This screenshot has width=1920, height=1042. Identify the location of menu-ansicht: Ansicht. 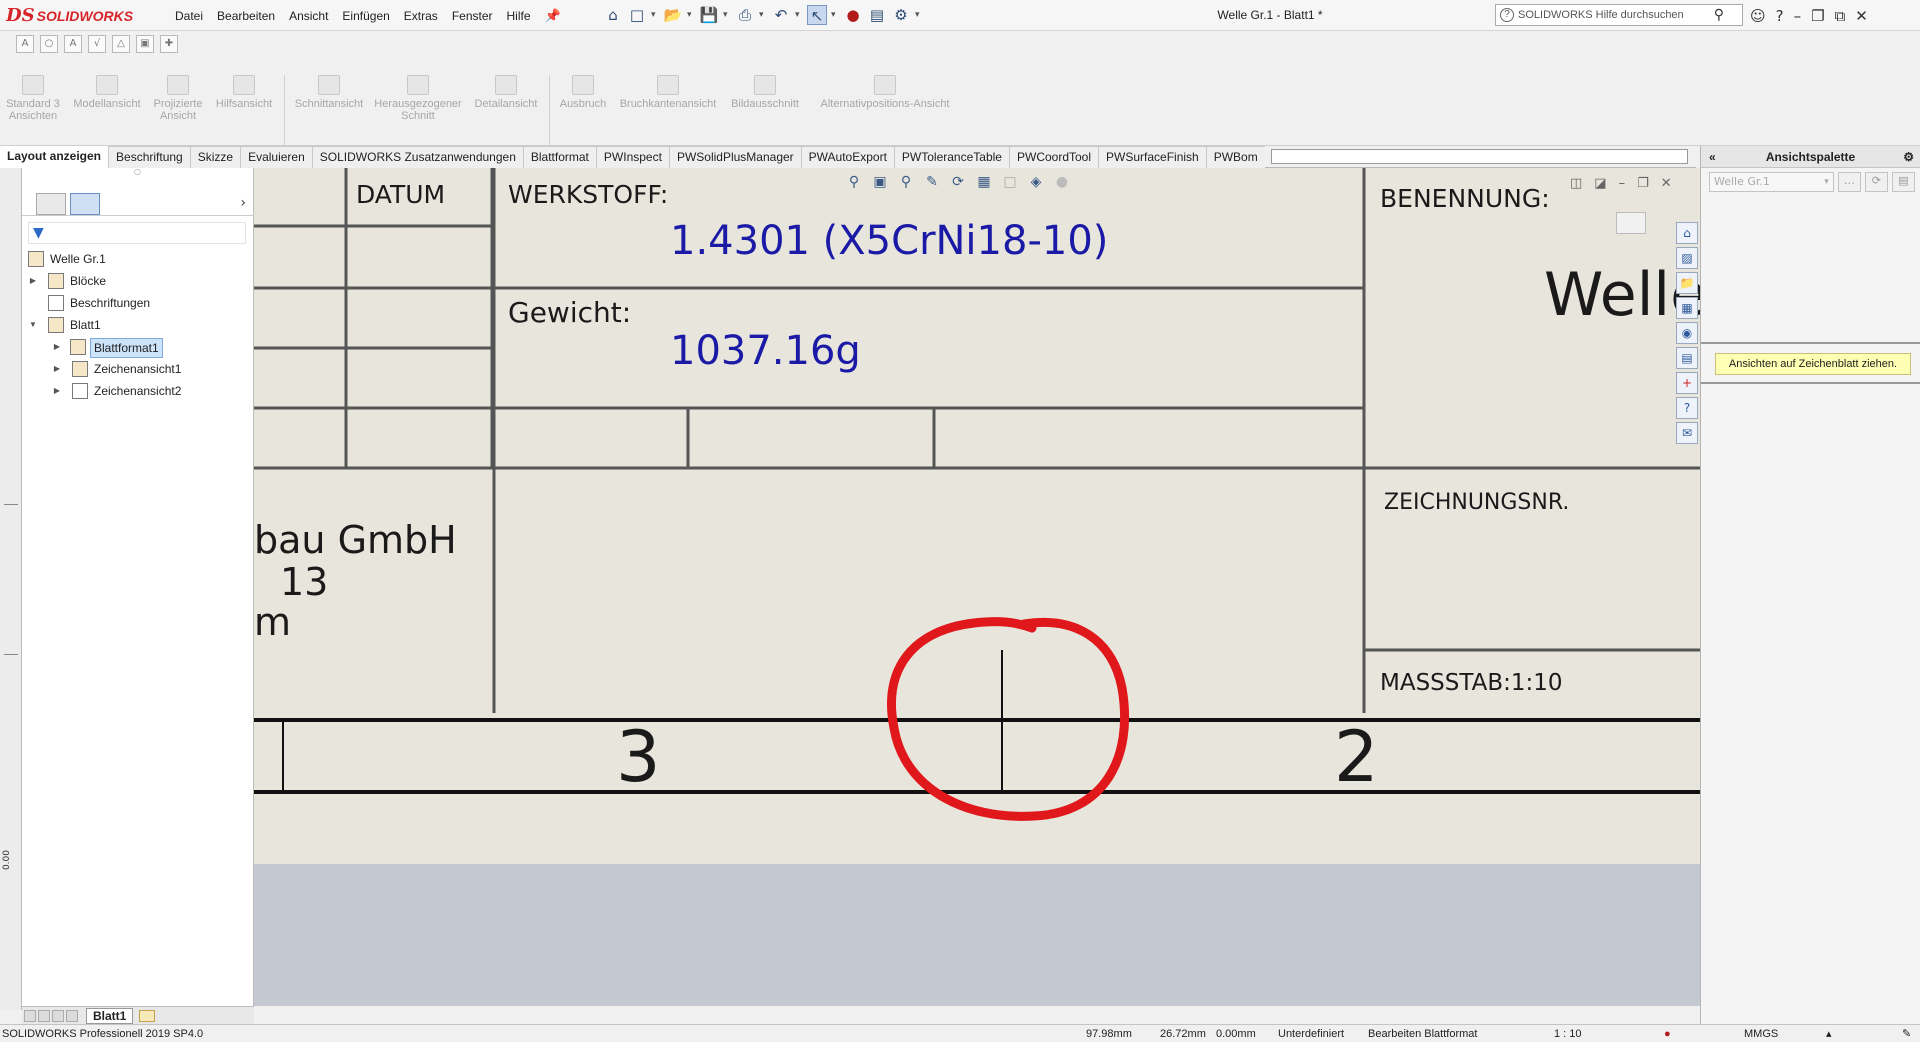
(308, 16).